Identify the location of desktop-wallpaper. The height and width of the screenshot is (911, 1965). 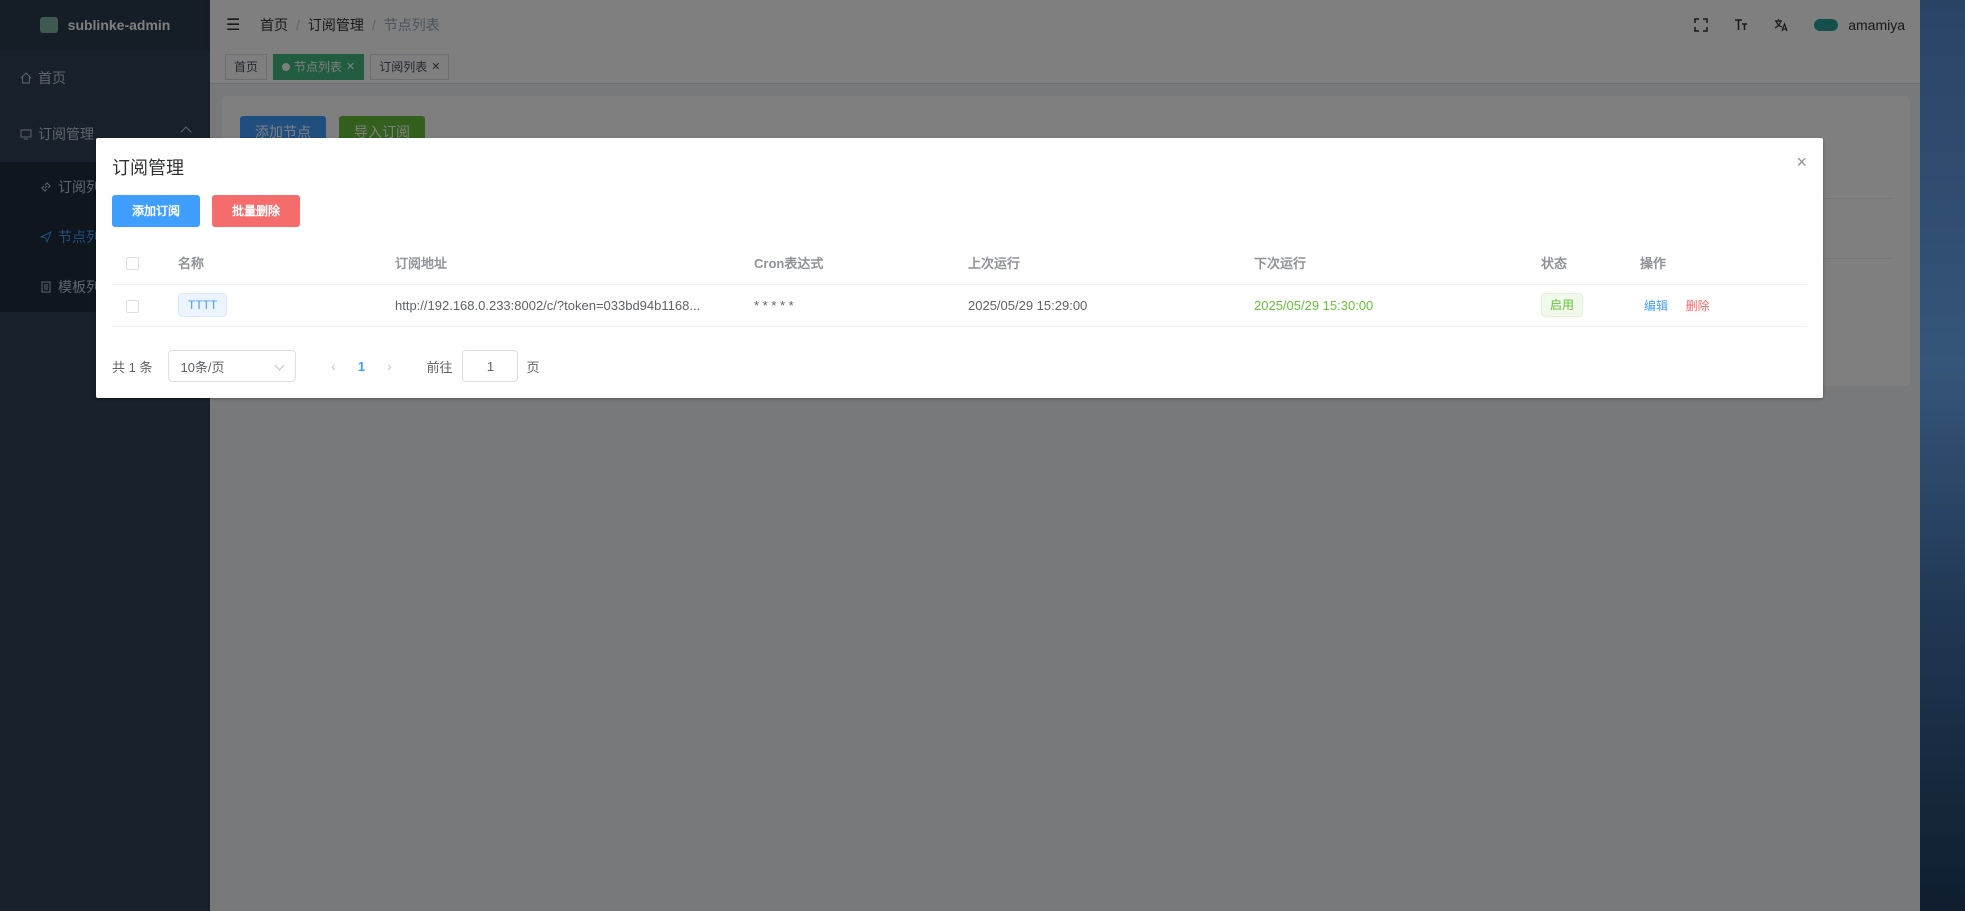
(1942, 455).